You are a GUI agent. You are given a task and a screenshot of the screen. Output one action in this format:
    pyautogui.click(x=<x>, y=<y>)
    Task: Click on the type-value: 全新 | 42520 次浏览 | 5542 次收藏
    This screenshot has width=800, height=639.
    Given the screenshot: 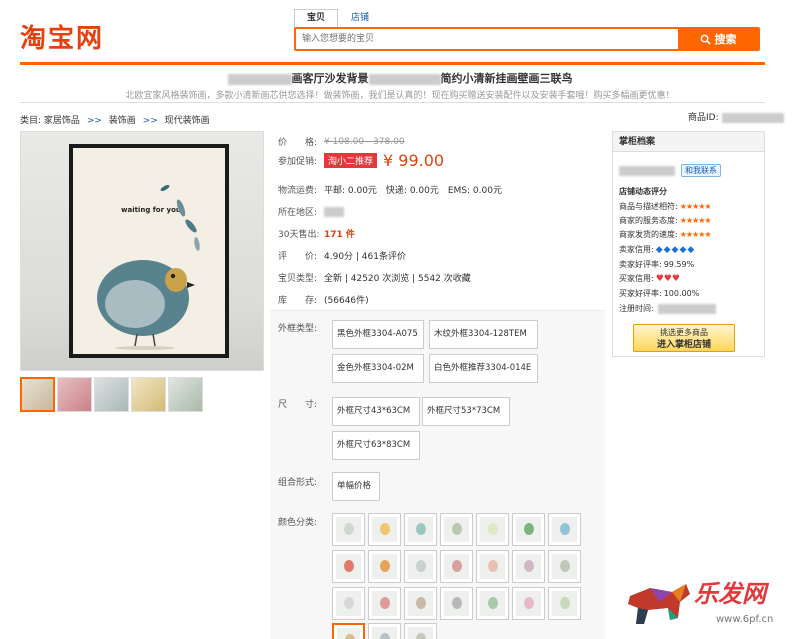 What is the action you would take?
    pyautogui.click(x=397, y=279)
    